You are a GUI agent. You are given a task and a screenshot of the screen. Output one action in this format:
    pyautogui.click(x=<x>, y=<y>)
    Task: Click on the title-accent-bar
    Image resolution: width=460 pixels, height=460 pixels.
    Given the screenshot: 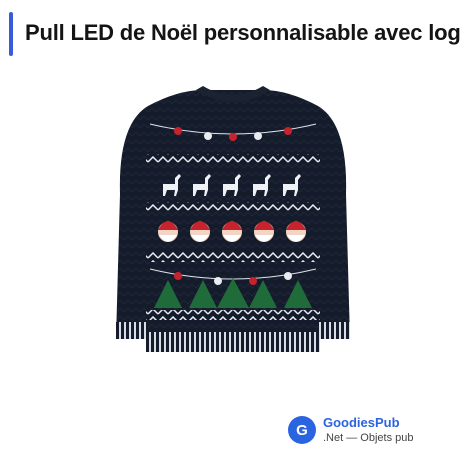 What is the action you would take?
    pyautogui.click(x=11, y=34)
    